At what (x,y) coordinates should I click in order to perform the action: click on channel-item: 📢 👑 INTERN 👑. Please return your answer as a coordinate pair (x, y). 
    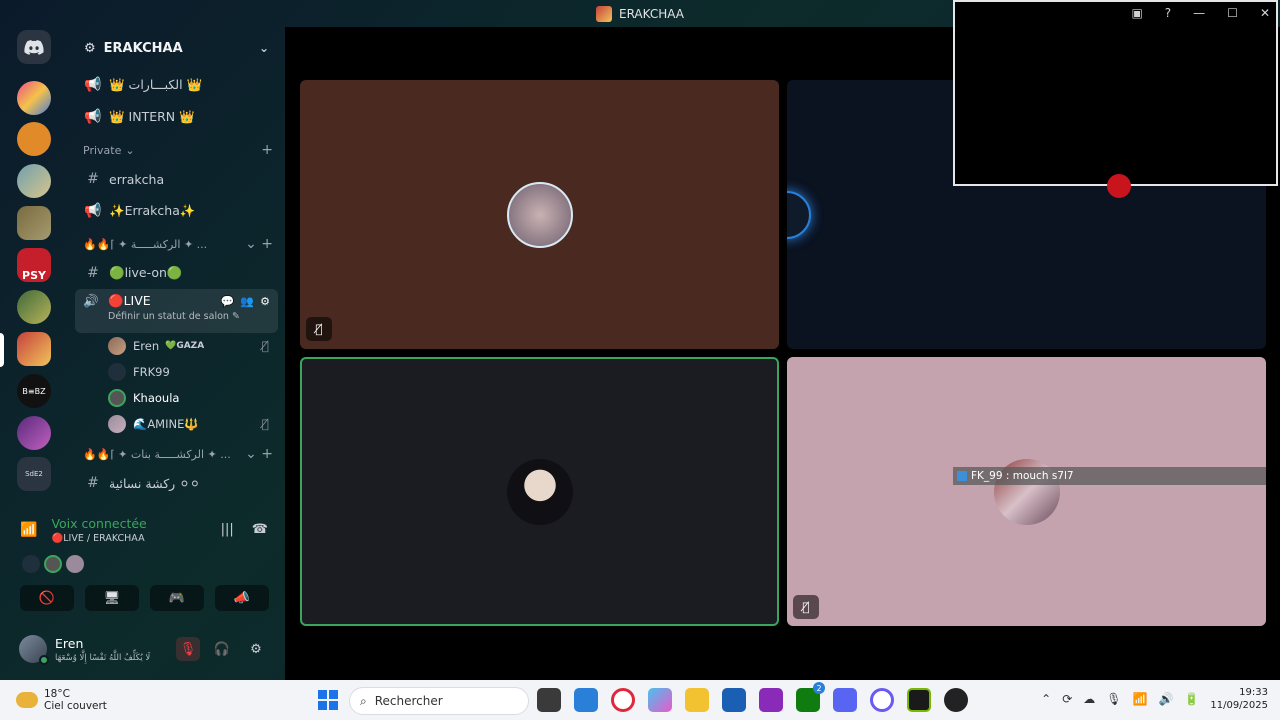
    Looking at the image, I should click on (176, 117).